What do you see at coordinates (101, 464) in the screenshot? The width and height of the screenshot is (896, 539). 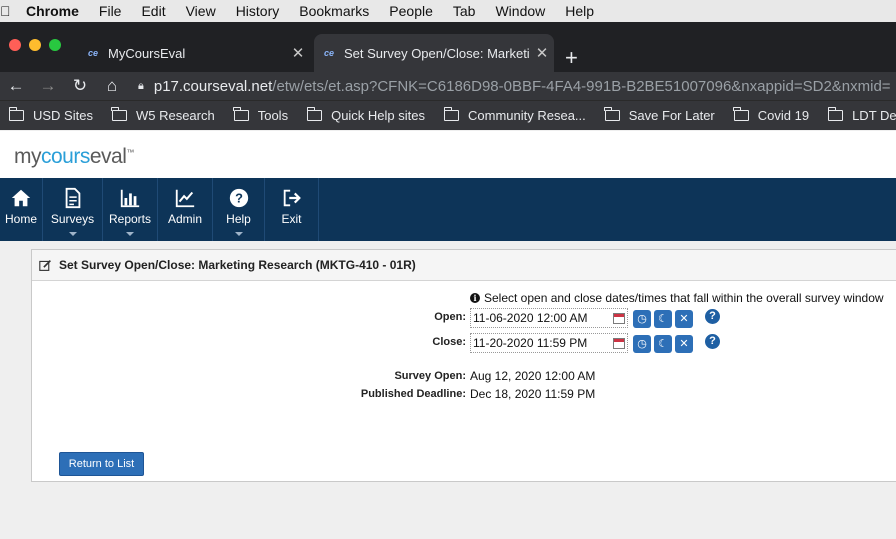 I see `return-to-list-button: Return to List` at bounding box center [101, 464].